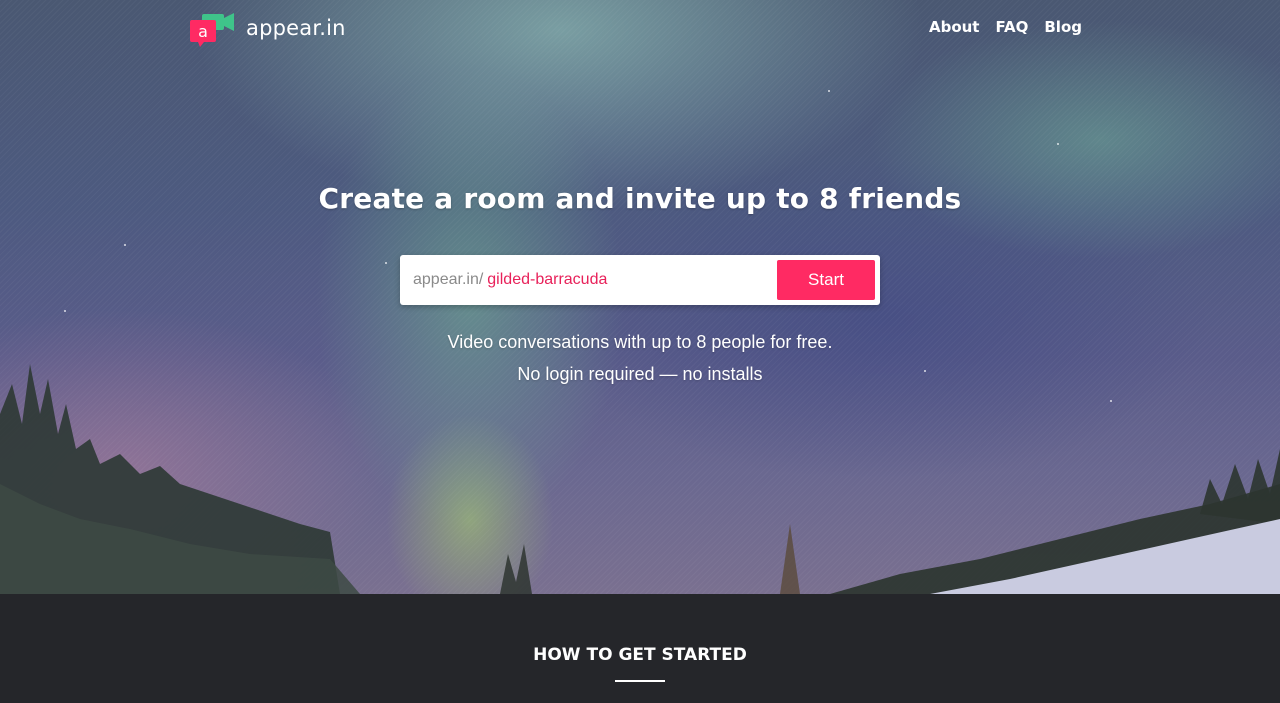  Describe the element at coordinates (630, 280) in the screenshot. I see `room-name-input` at that location.